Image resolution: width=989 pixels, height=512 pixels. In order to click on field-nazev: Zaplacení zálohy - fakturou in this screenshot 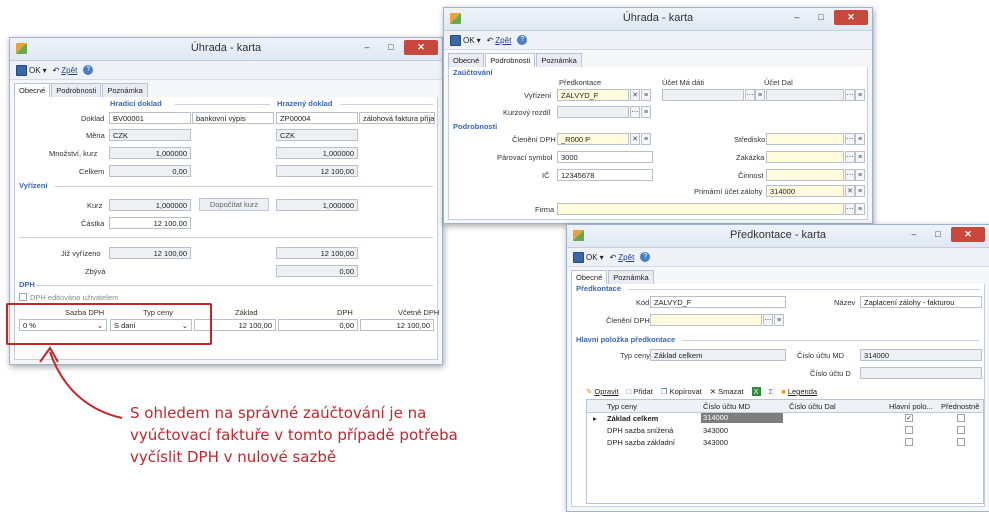, I will do `click(921, 302)`.